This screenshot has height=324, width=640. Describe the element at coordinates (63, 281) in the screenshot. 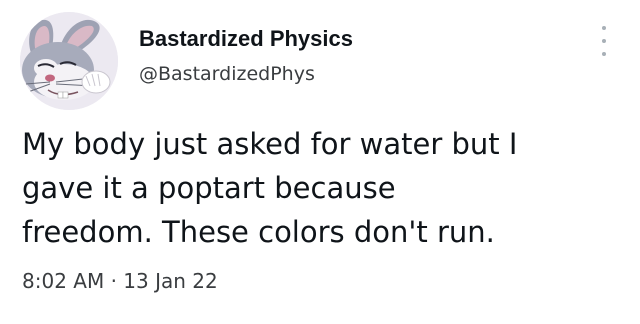

I see `tweet-time: 8:02 AM` at that location.